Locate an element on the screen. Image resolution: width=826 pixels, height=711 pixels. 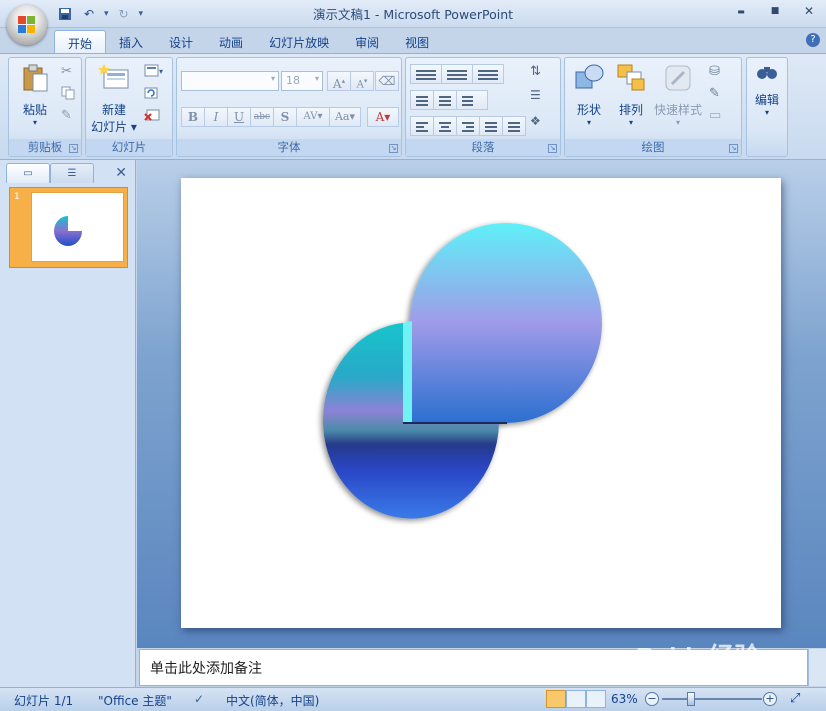
paragraph-group: ⇅ ☰ ❖ 段落 ↘ is located at coordinates (483, 107).